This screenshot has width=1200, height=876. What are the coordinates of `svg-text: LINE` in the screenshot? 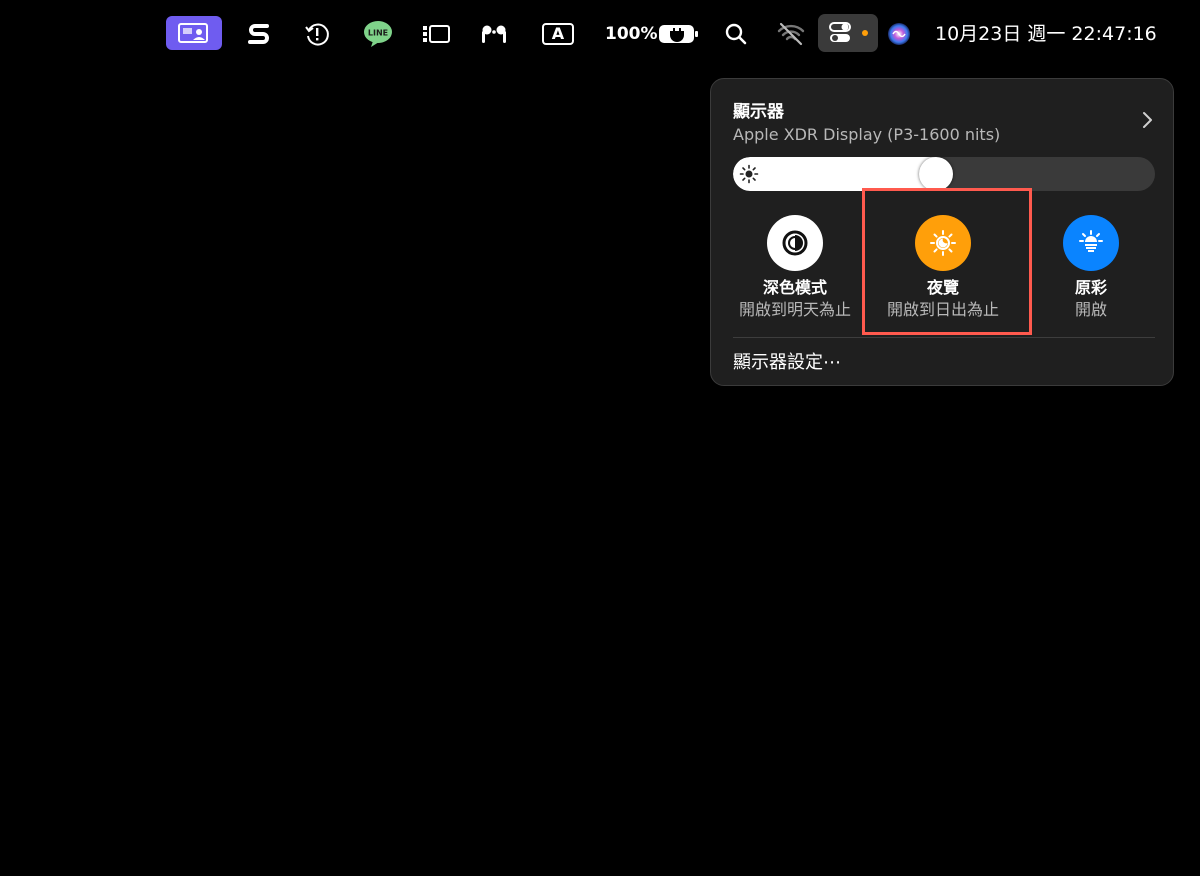 It's located at (378, 33).